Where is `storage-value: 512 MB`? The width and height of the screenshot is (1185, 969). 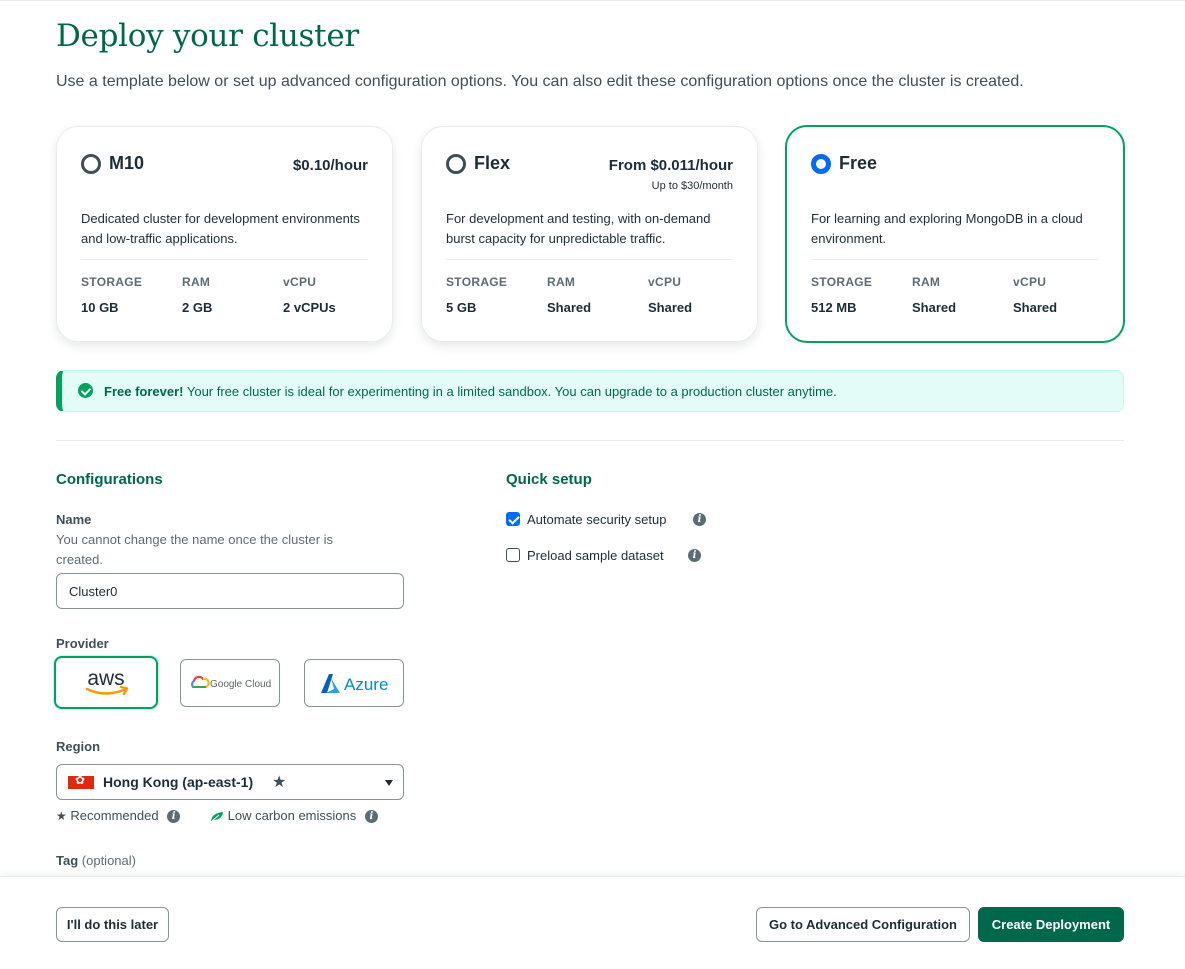 storage-value: 512 MB is located at coordinates (834, 307).